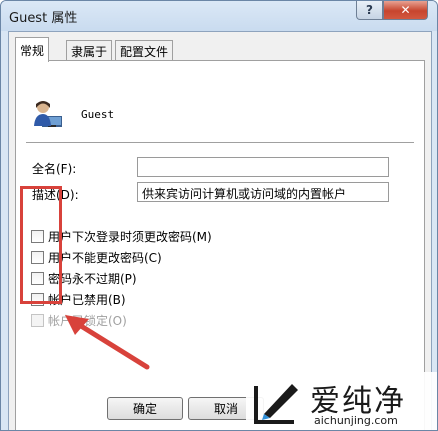  What do you see at coordinates (130, 236) in the screenshot?
I see `checkbox-label: 用户下次登录时须更改密码(M)` at bounding box center [130, 236].